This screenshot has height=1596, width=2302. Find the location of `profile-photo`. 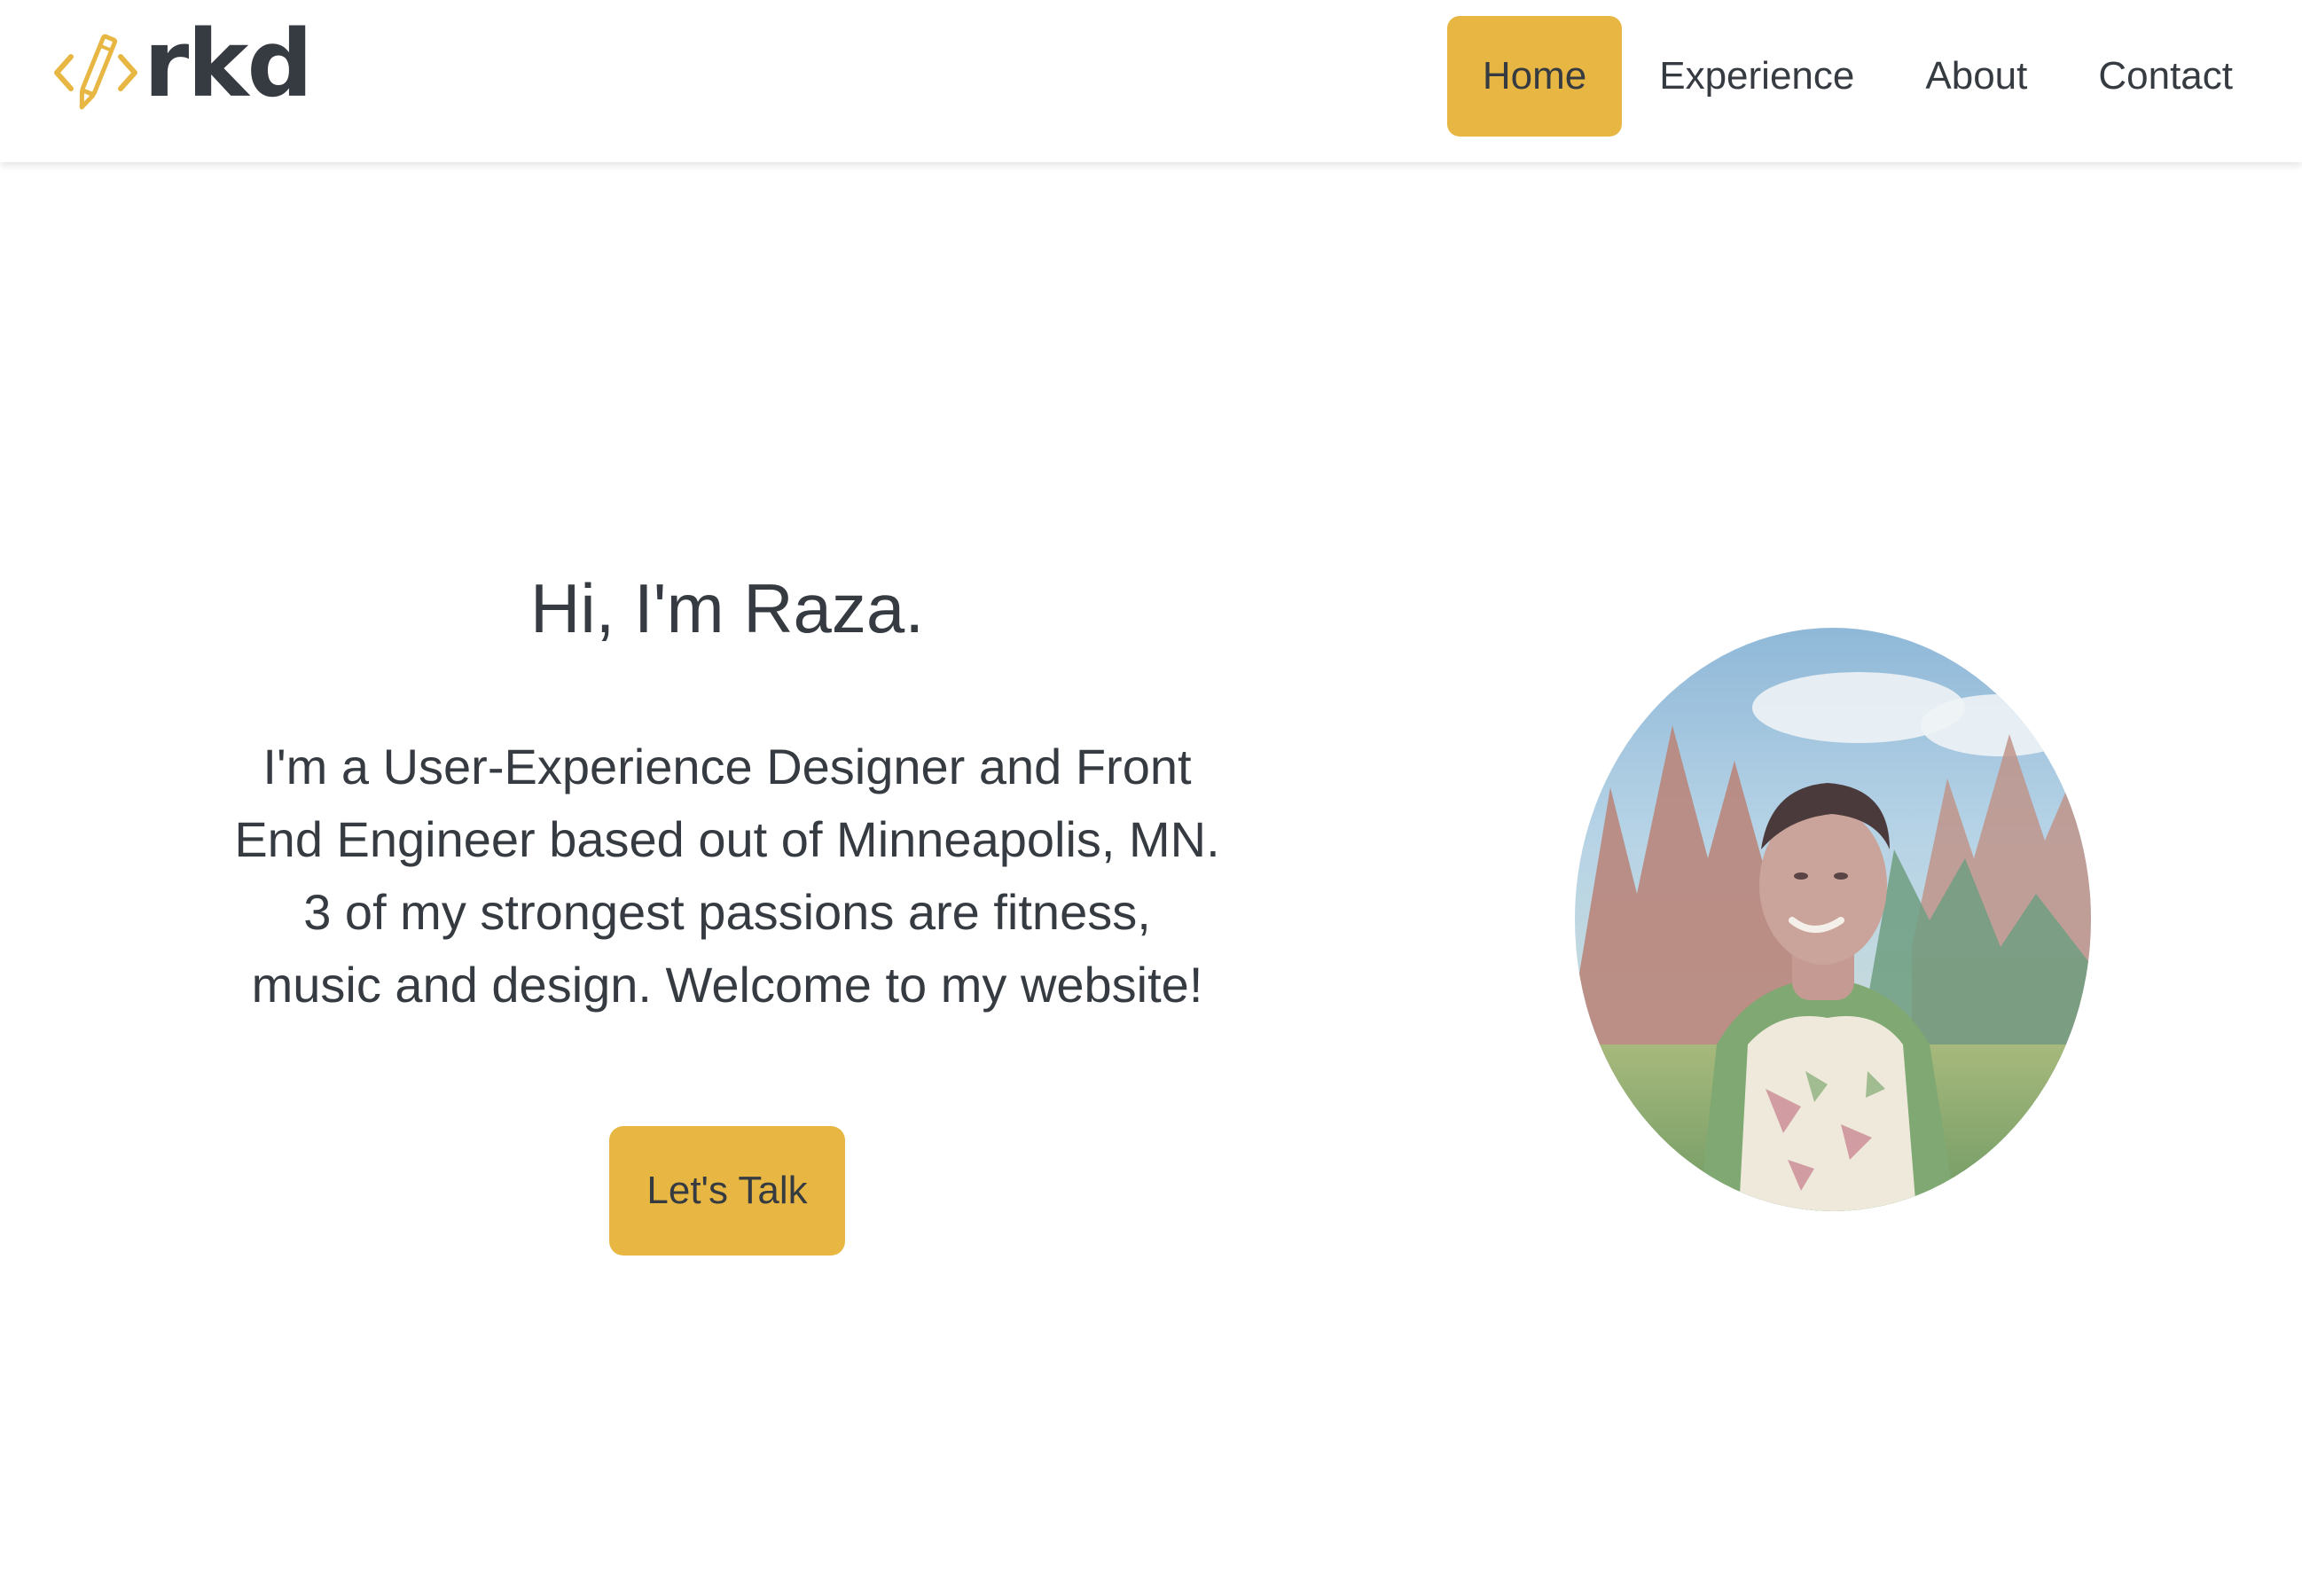

profile-photo is located at coordinates (1833, 920).